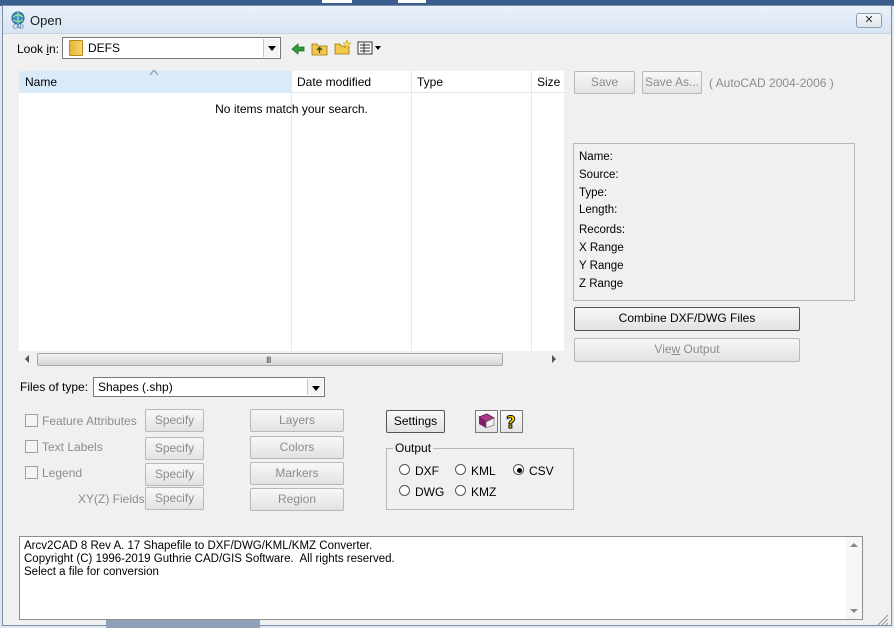 This screenshot has width=894, height=628. I want to click on specify-xyz-fields-button: Specify, so click(174, 498).